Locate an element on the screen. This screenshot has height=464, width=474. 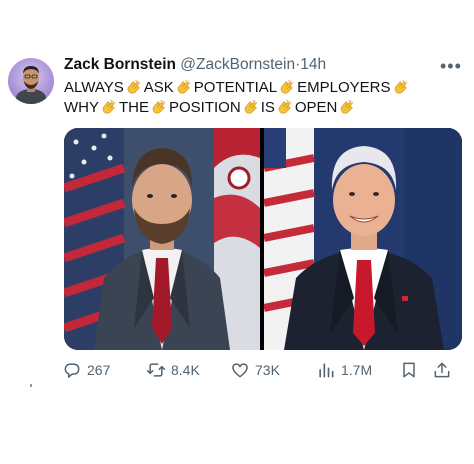
retweet-count: 8.4K is located at coordinates (185, 370).